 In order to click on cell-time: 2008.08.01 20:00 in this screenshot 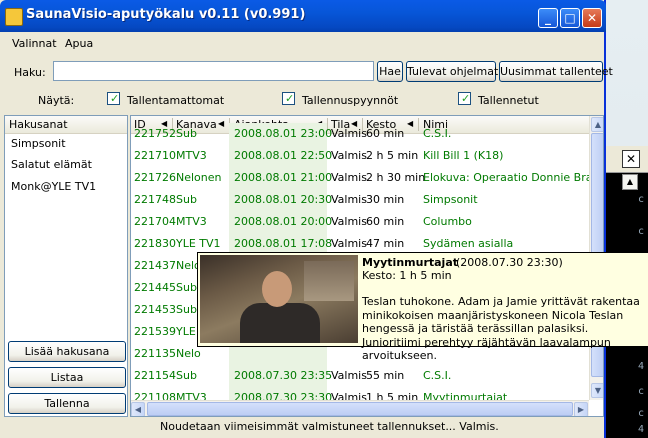, I will do `click(283, 221)`.